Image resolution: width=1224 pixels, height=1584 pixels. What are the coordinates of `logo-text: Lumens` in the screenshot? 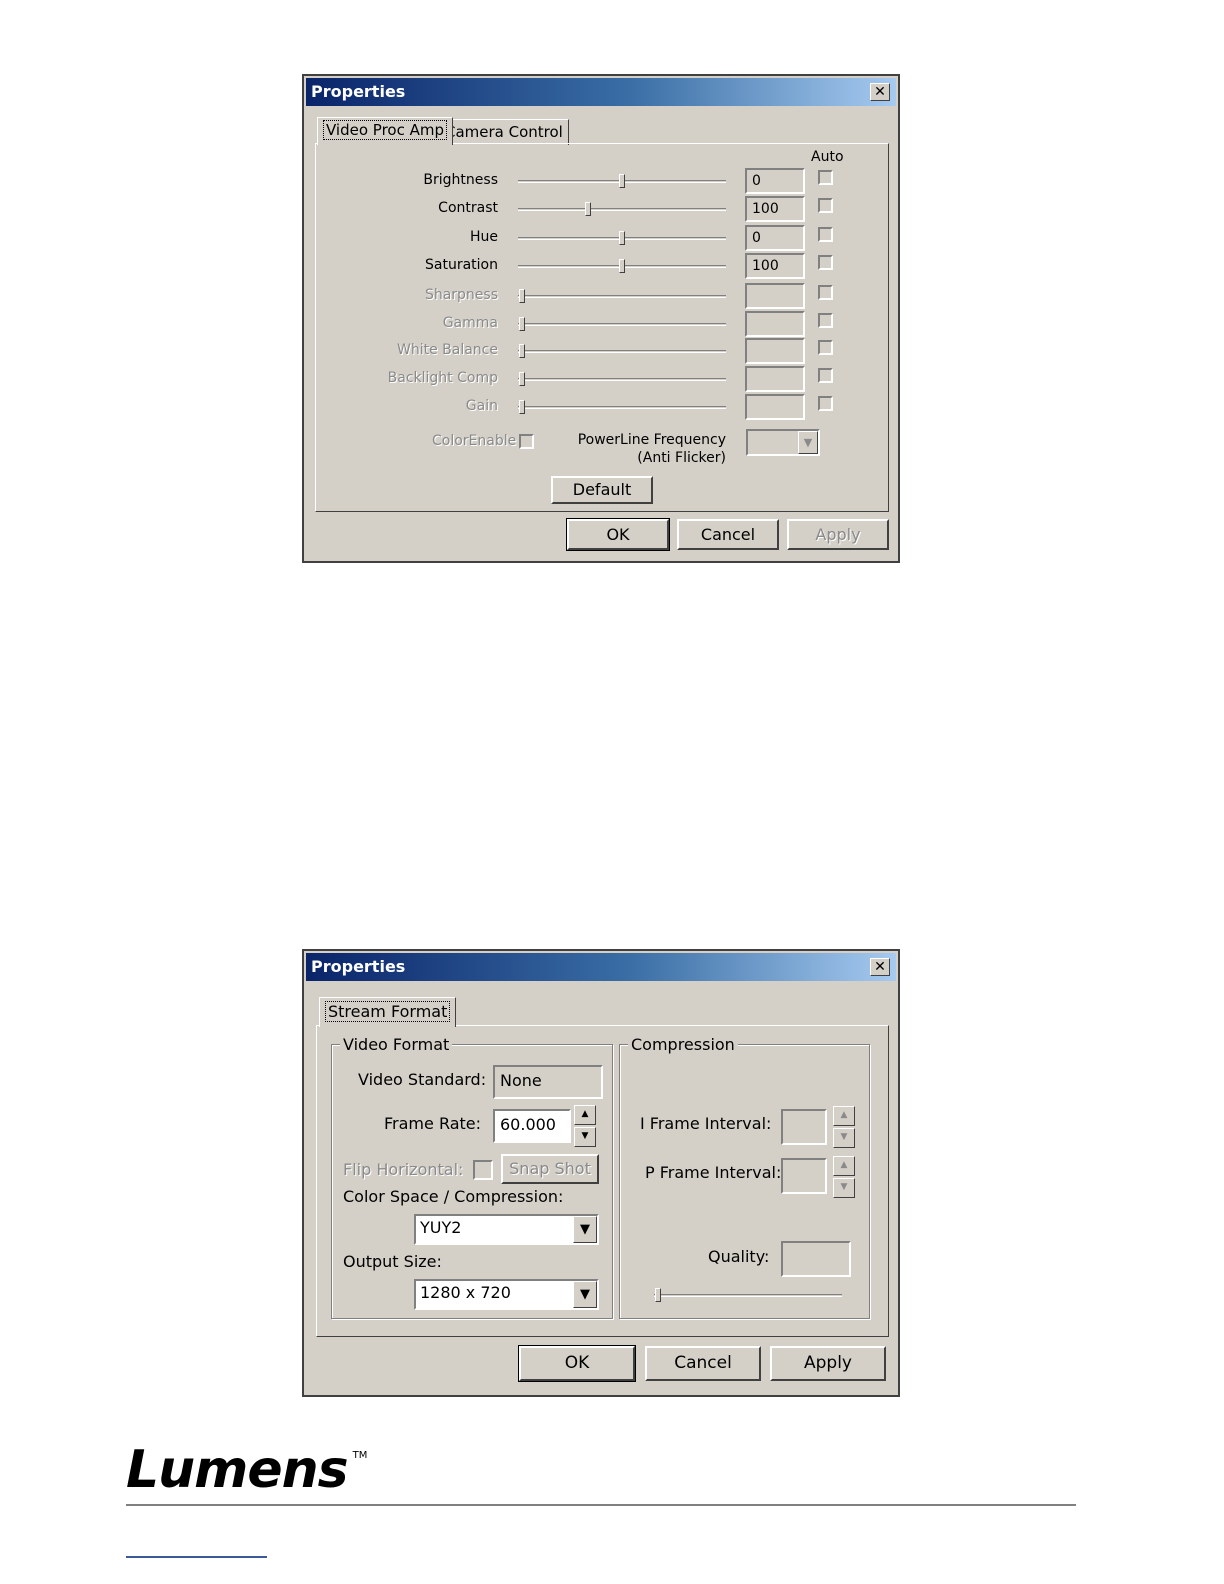 It's located at (237, 1470).